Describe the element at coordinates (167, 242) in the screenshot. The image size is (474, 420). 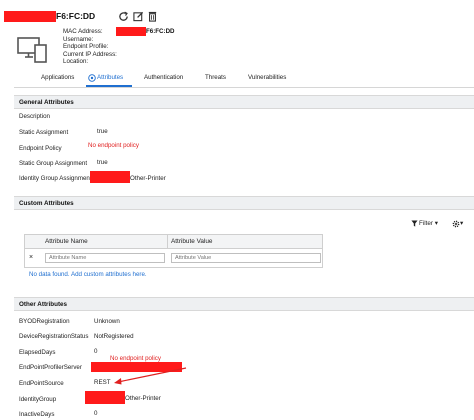
I see `column-separator` at that location.